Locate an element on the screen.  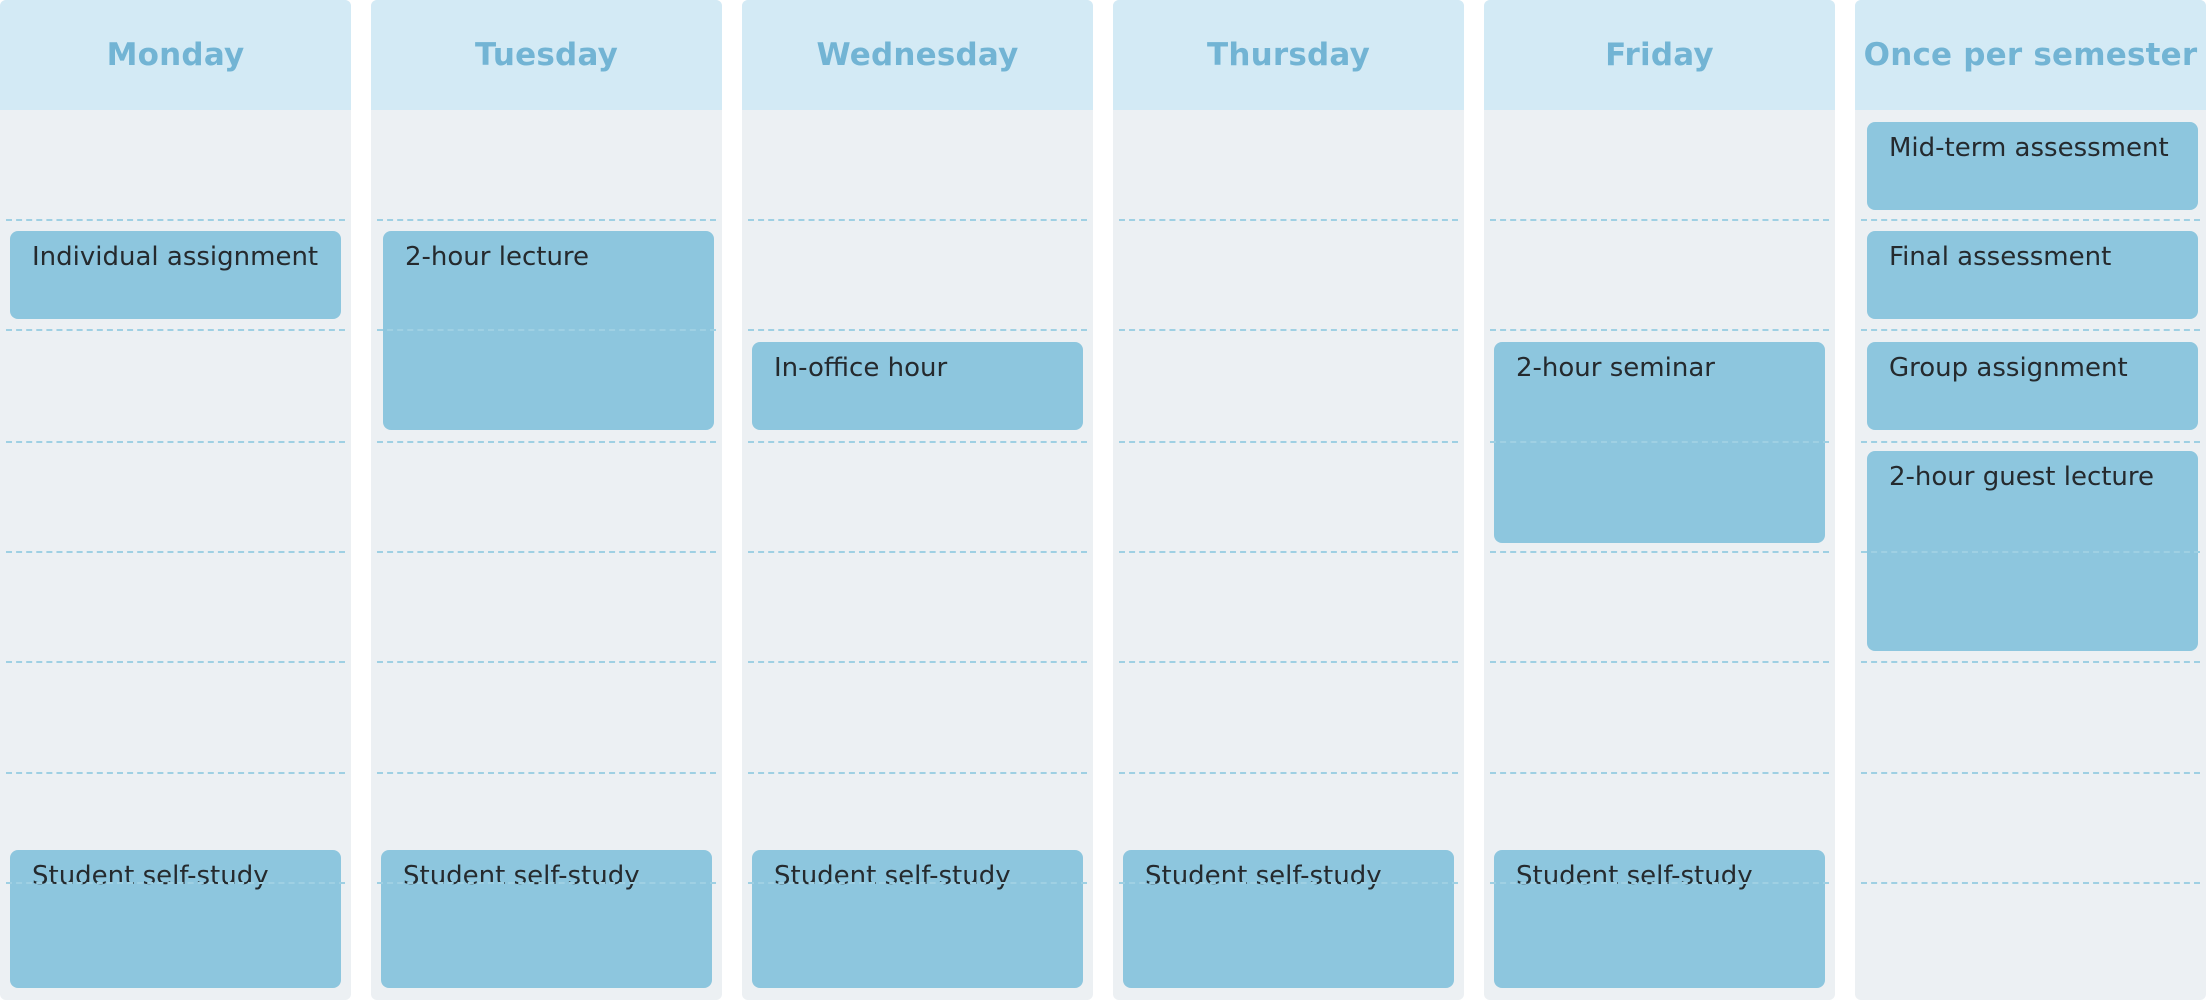
column-header-monday: Monday is located at coordinates (175, 55).